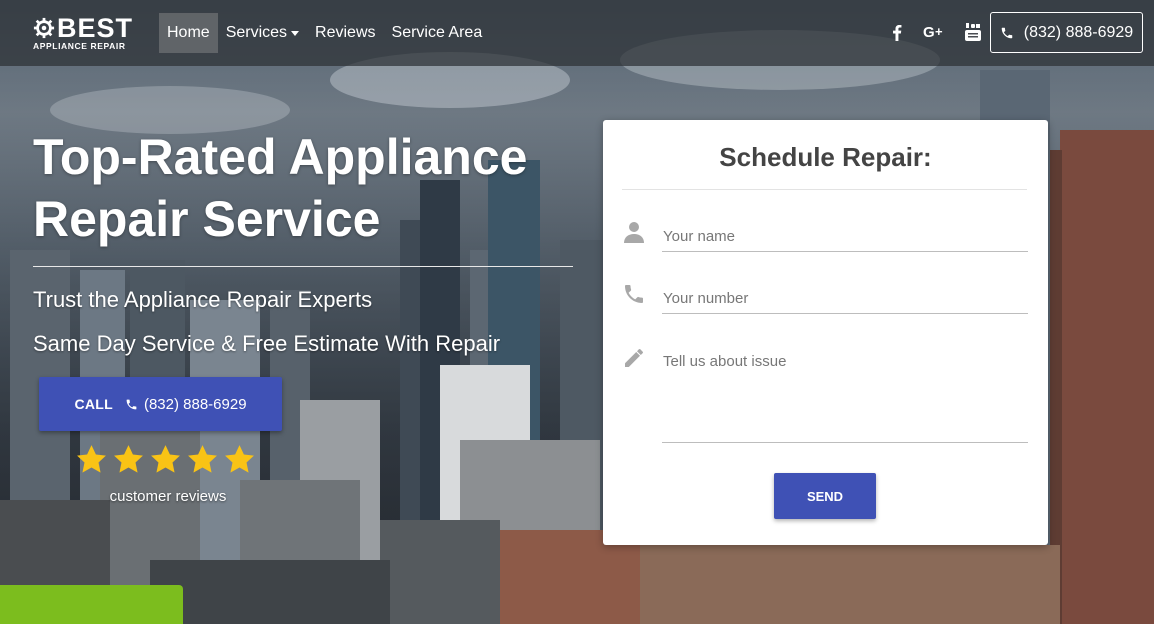 The height and width of the screenshot is (624, 1154). I want to click on svg-text: G, so click(929, 32).